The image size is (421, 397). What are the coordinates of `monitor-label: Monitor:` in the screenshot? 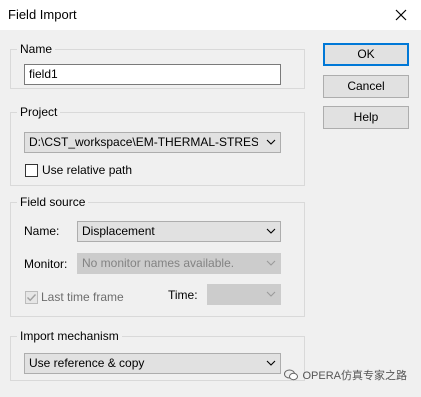 It's located at (46, 264).